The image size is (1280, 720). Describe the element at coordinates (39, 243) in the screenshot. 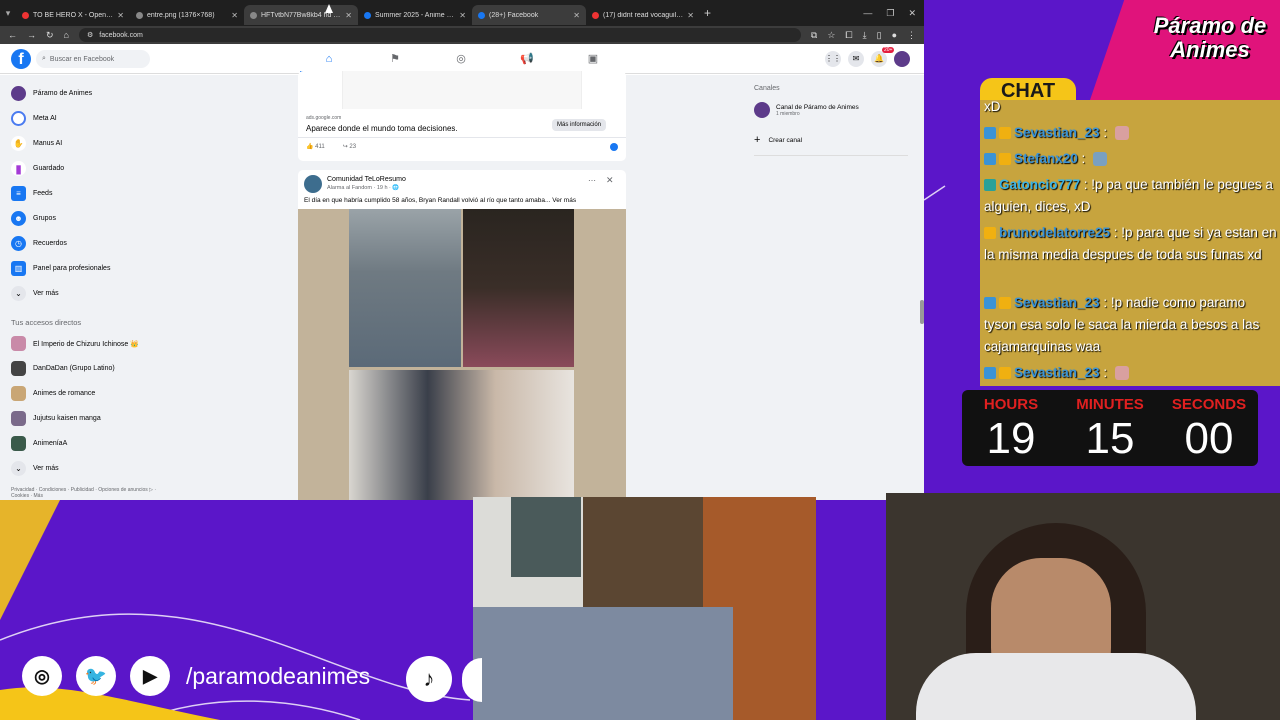

I see `sidebar-item-memories: ◷ Recuerdos` at that location.